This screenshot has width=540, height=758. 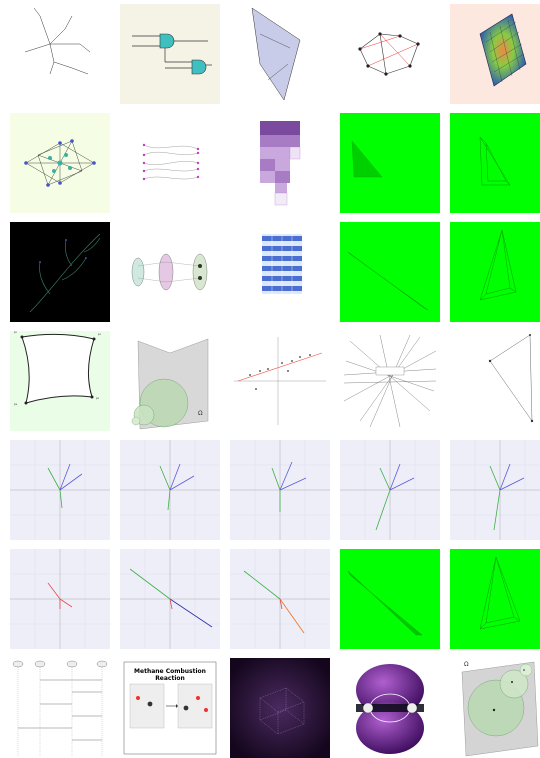 I want to click on tile-line-arrangement, so click(x=390, y=381).